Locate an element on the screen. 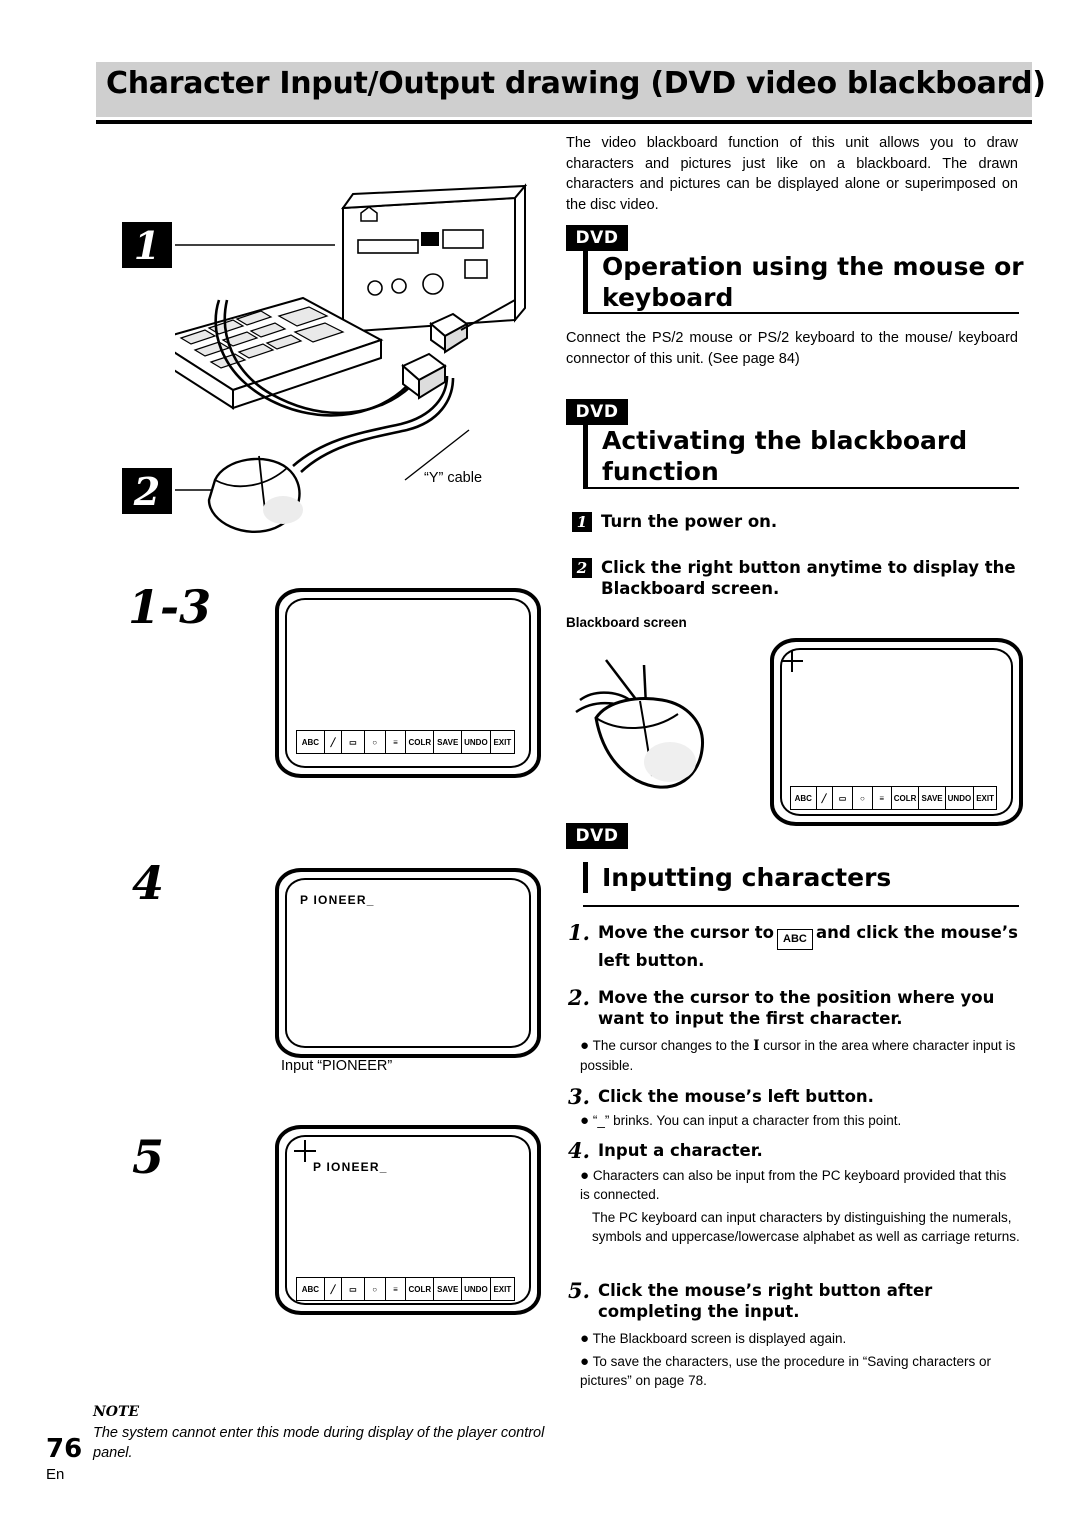 This screenshot has width=1080, height=1526. input-step-number-4: 4. is located at coordinates (579, 1150).